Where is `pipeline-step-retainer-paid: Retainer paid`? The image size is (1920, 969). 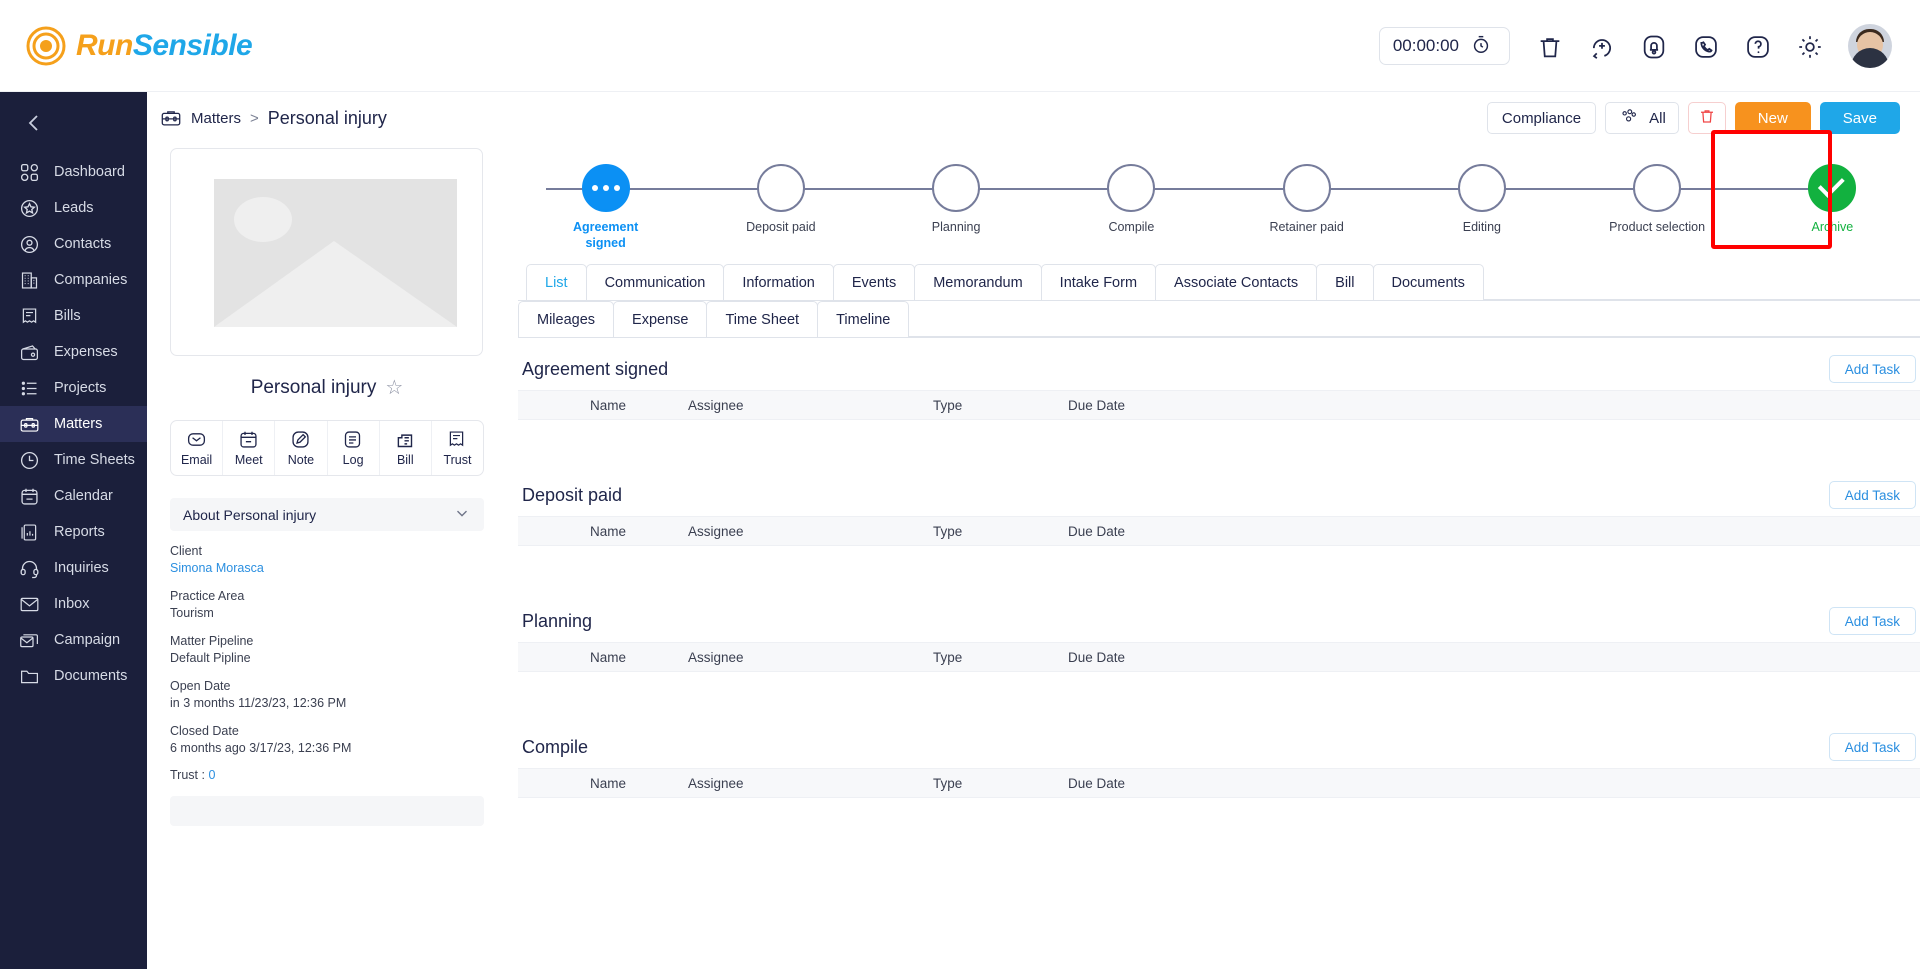 pipeline-step-retainer-paid: Retainer paid is located at coordinates (1306, 197).